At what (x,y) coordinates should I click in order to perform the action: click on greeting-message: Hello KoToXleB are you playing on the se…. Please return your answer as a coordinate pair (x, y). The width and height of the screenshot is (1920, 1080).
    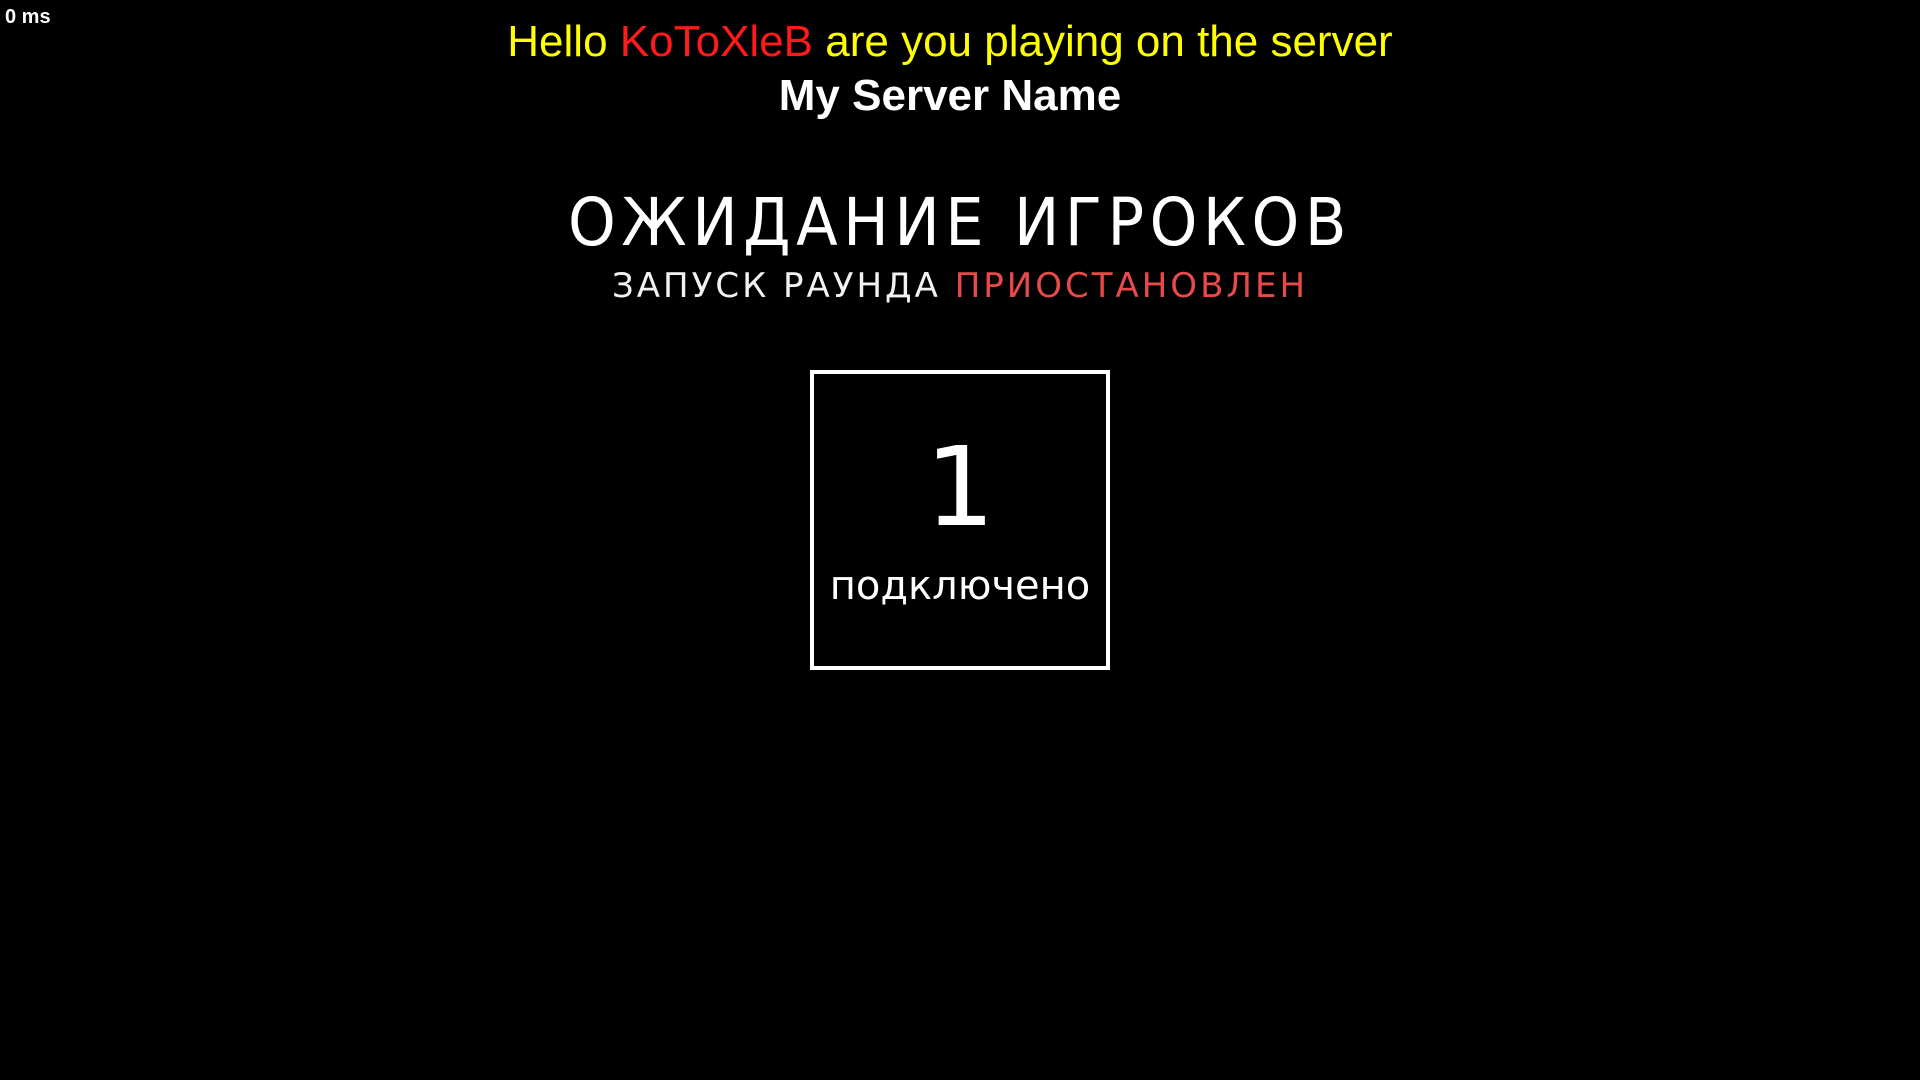
    Looking at the image, I should click on (950, 42).